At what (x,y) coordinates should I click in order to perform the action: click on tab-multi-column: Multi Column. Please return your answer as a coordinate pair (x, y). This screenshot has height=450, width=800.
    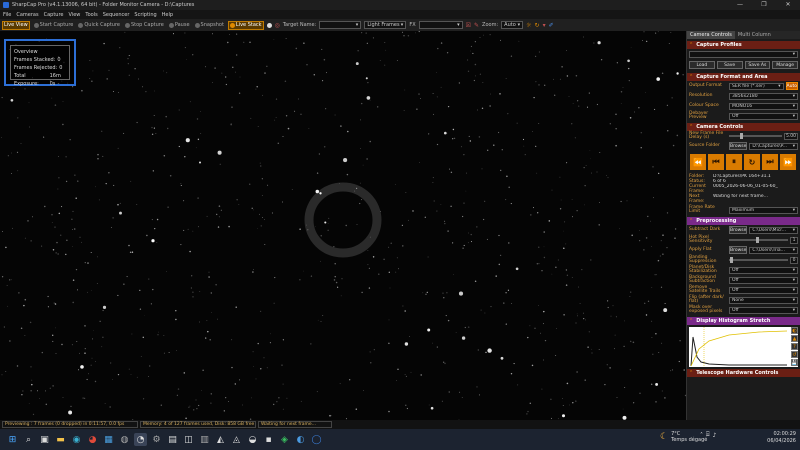
    Looking at the image, I should click on (754, 35).